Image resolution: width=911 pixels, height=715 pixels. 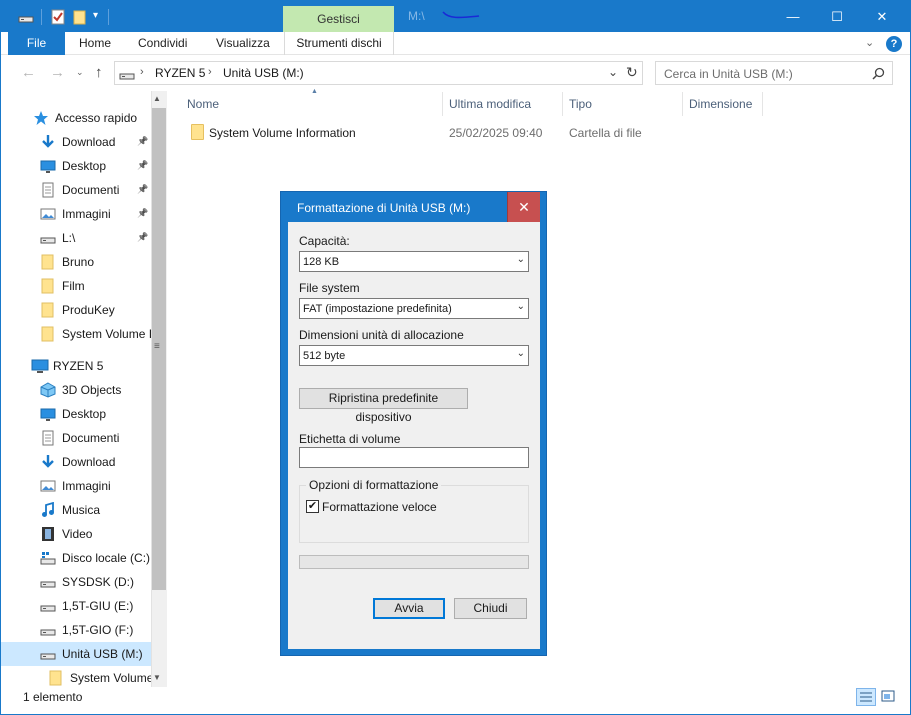 I want to click on breadcrumb-ryzen5: RYZEN 5, so click(x=180, y=73).